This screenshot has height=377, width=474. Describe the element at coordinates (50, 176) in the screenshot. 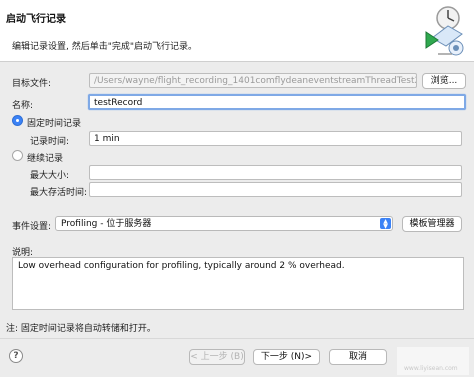

I see `max-size-label: 最大大小:` at that location.